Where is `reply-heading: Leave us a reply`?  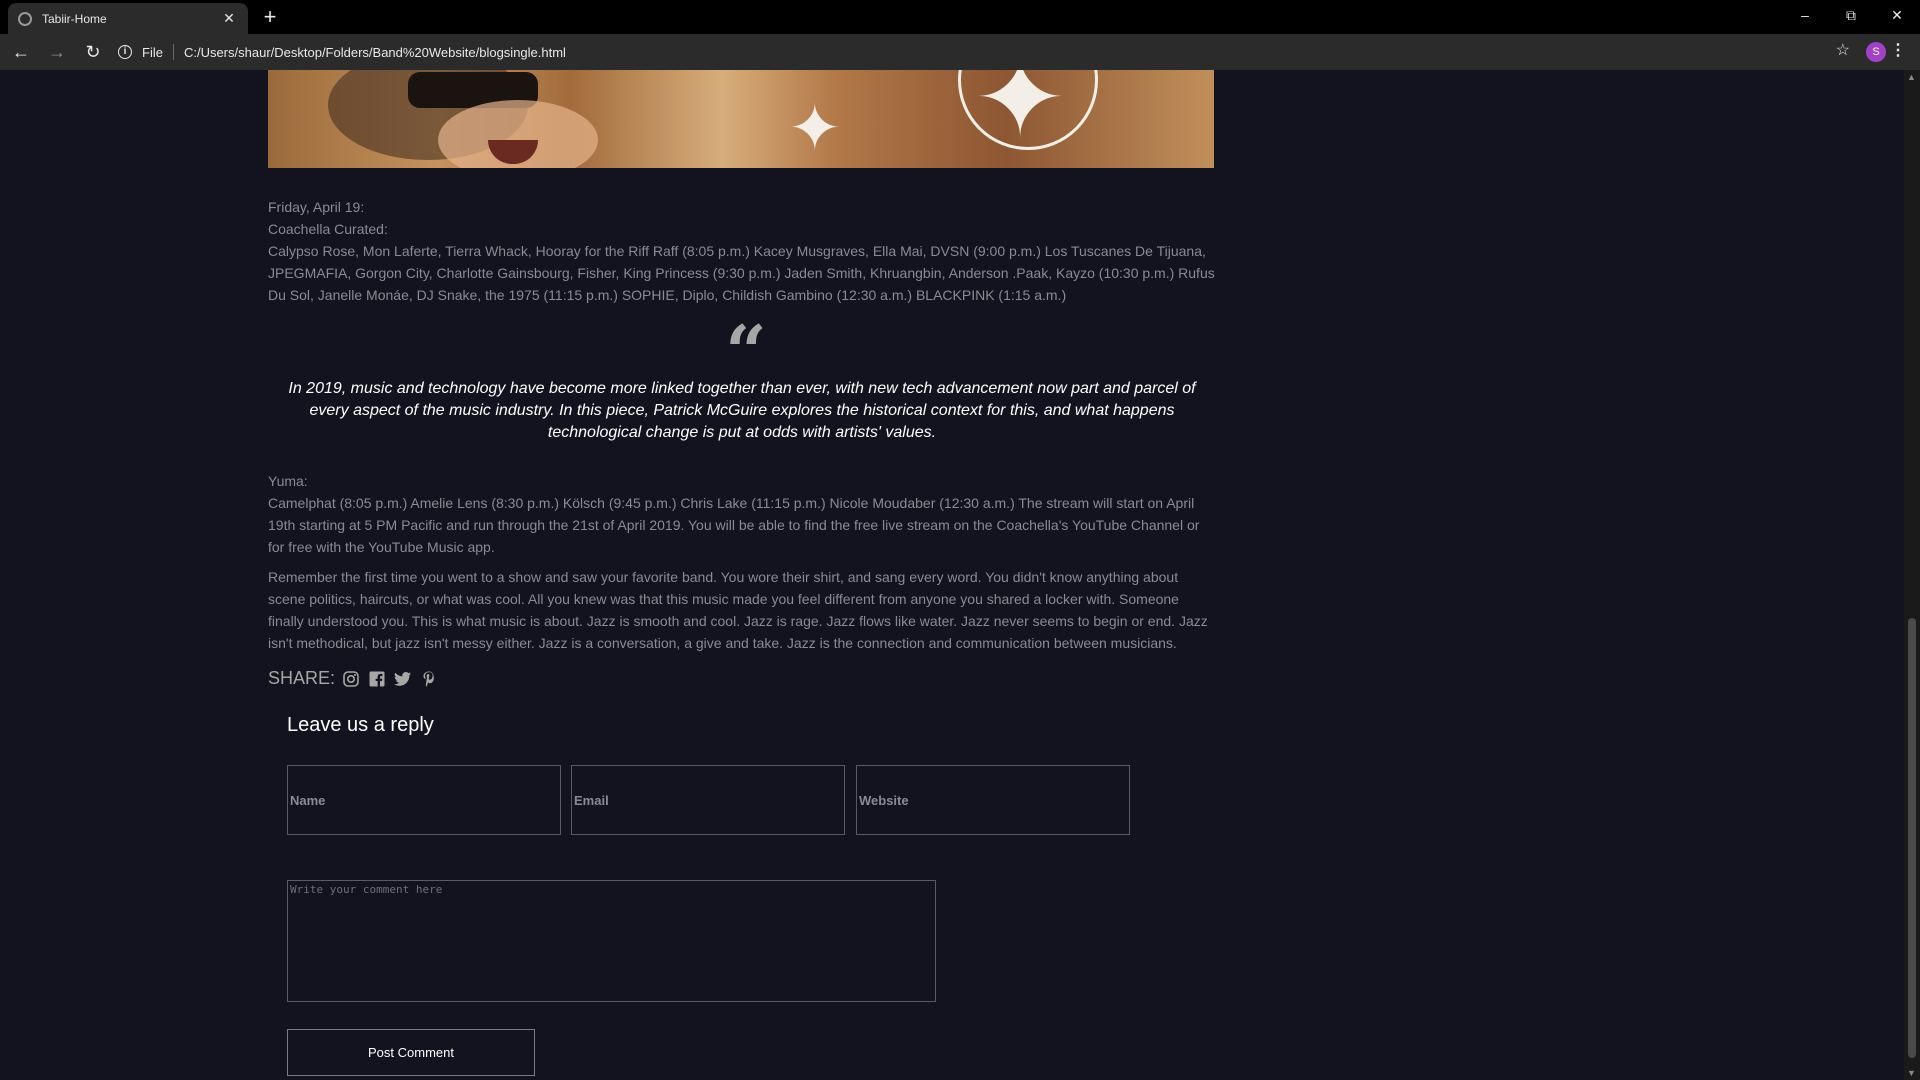 reply-heading: Leave us a reply is located at coordinates (360, 725).